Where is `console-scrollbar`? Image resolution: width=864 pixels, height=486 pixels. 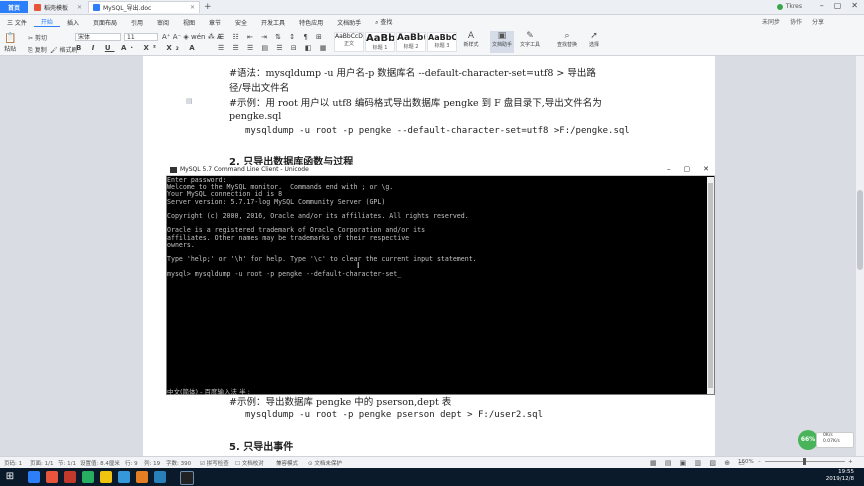 console-scrollbar is located at coordinates (710, 285).